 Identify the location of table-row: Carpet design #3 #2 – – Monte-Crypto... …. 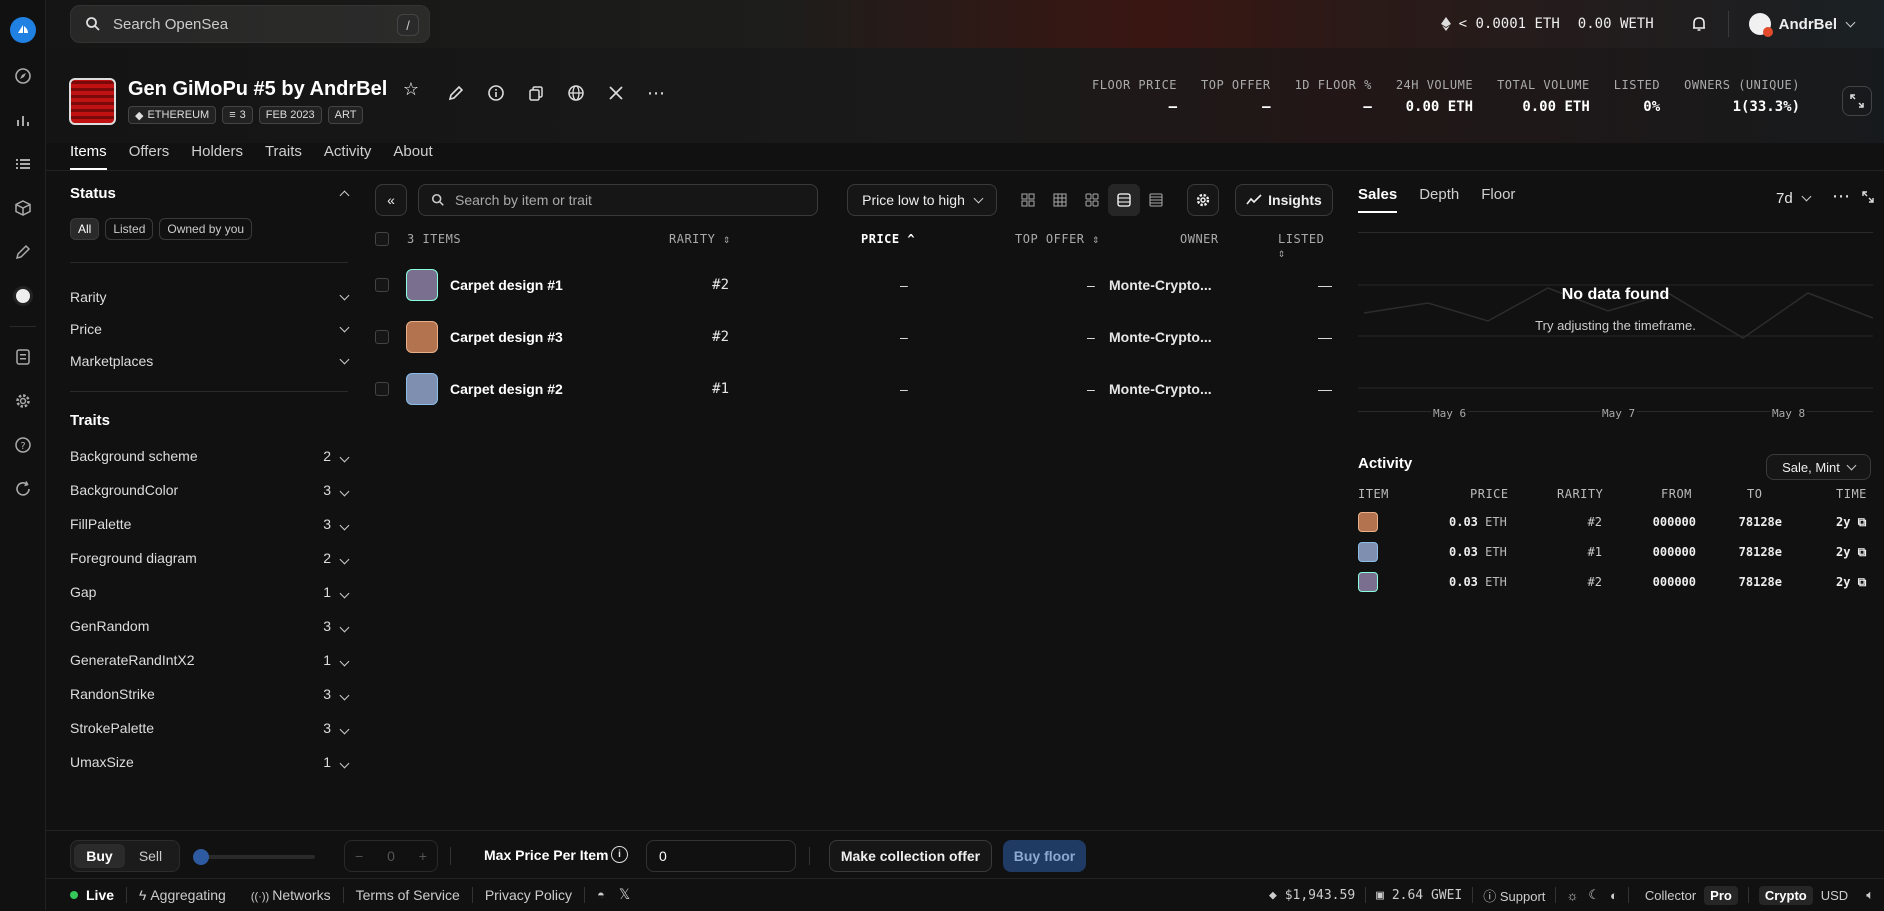
(854, 337).